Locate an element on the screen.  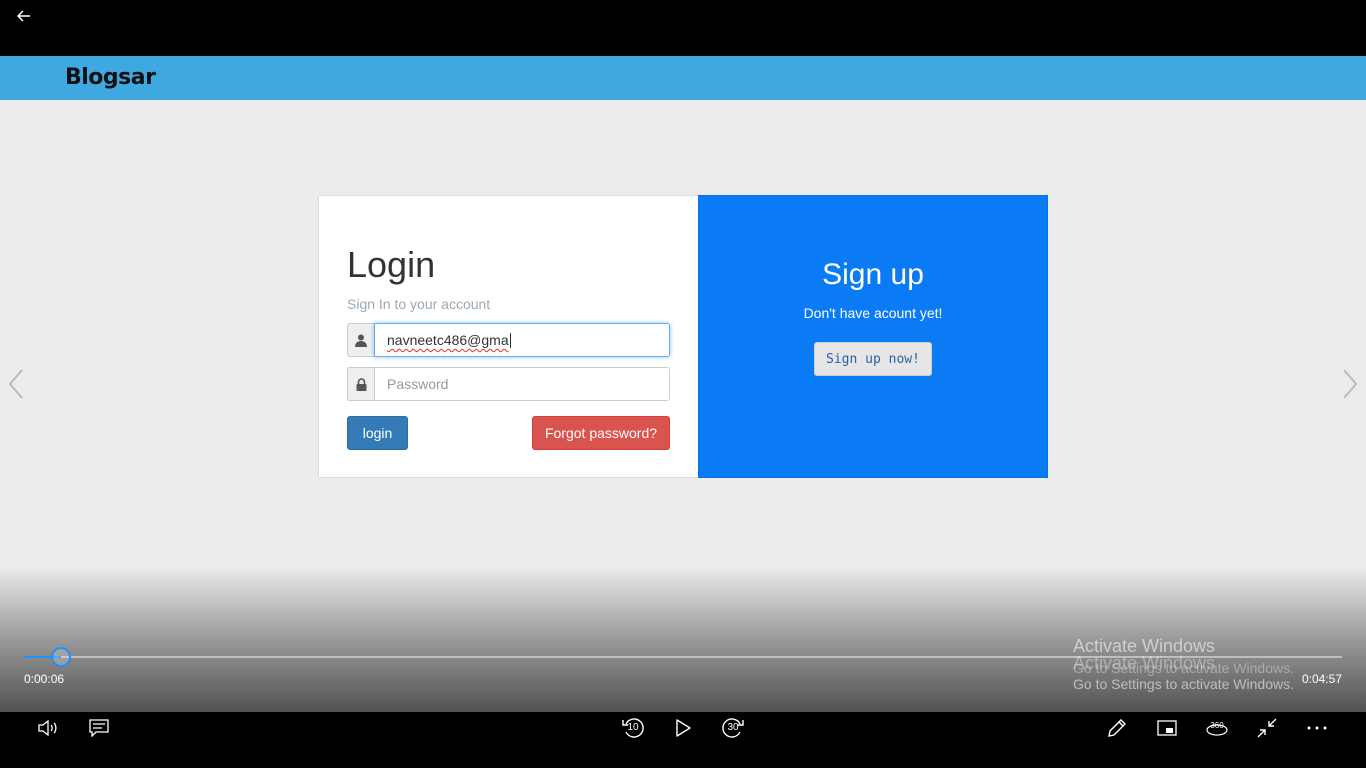
email-field: navneetc486@gma is located at coordinates (522, 340).